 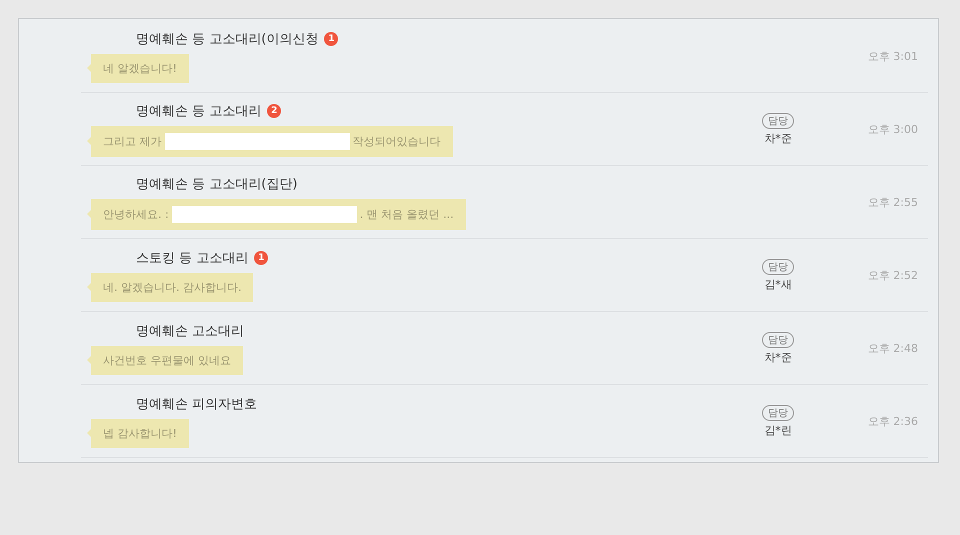 I want to click on chat-title: 명예훼손 피의자변호, so click(x=197, y=404).